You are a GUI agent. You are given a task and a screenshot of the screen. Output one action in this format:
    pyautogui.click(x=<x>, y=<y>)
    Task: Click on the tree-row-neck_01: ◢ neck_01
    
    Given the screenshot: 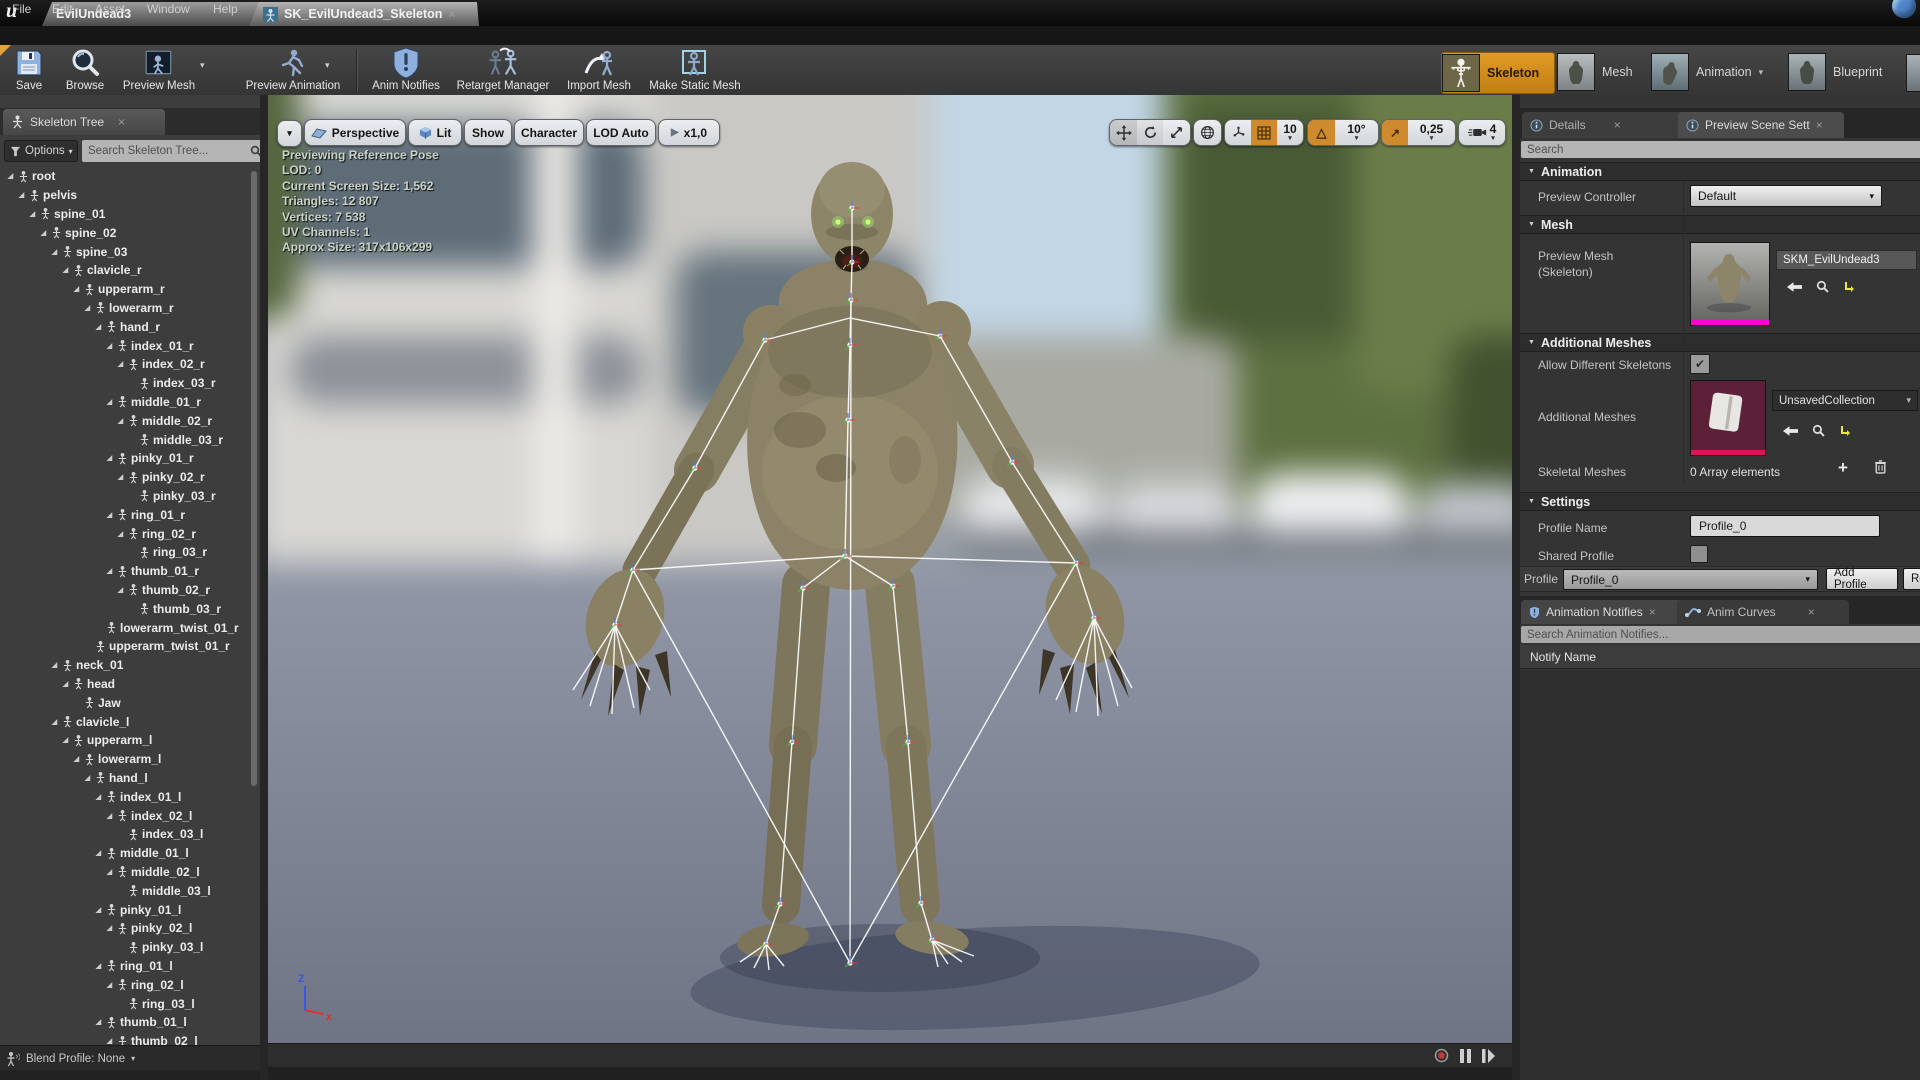 What is the action you would take?
    pyautogui.click(x=130, y=665)
    